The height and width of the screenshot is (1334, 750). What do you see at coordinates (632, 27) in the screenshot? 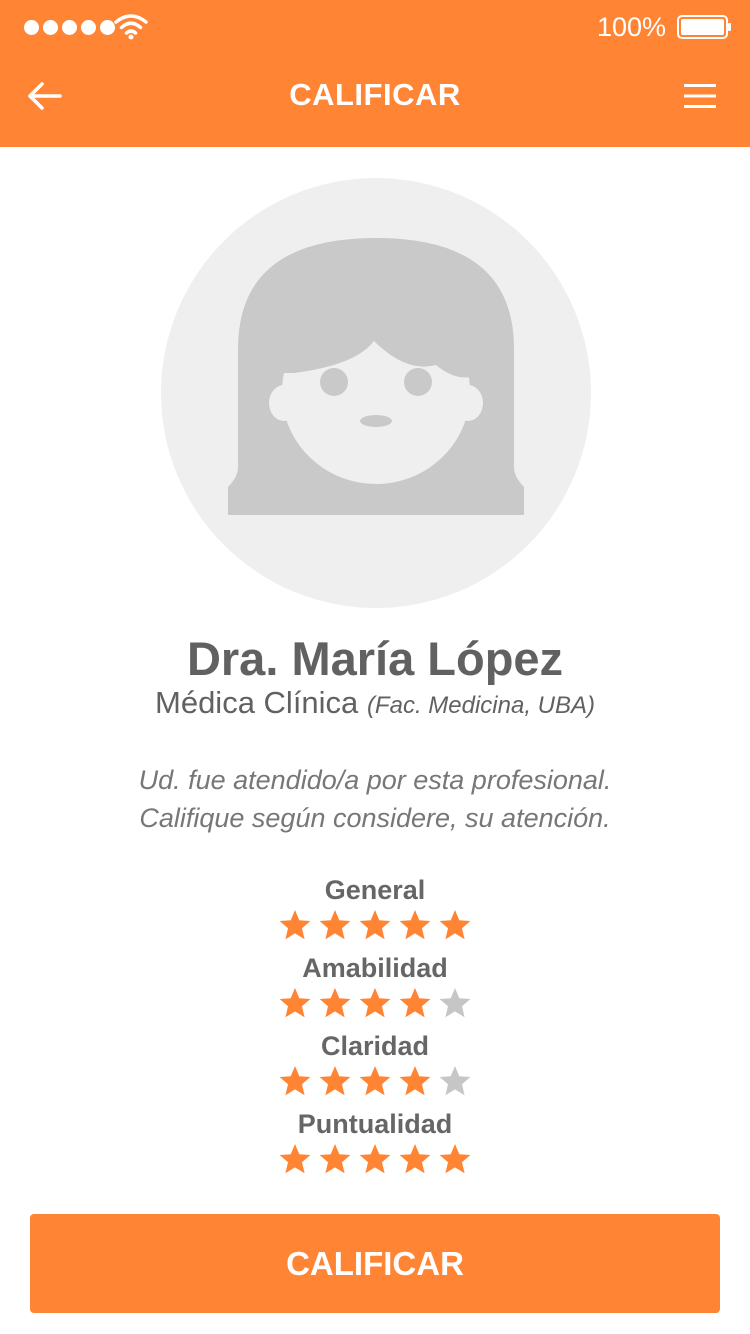
I see `battery-percentage: 100%` at bounding box center [632, 27].